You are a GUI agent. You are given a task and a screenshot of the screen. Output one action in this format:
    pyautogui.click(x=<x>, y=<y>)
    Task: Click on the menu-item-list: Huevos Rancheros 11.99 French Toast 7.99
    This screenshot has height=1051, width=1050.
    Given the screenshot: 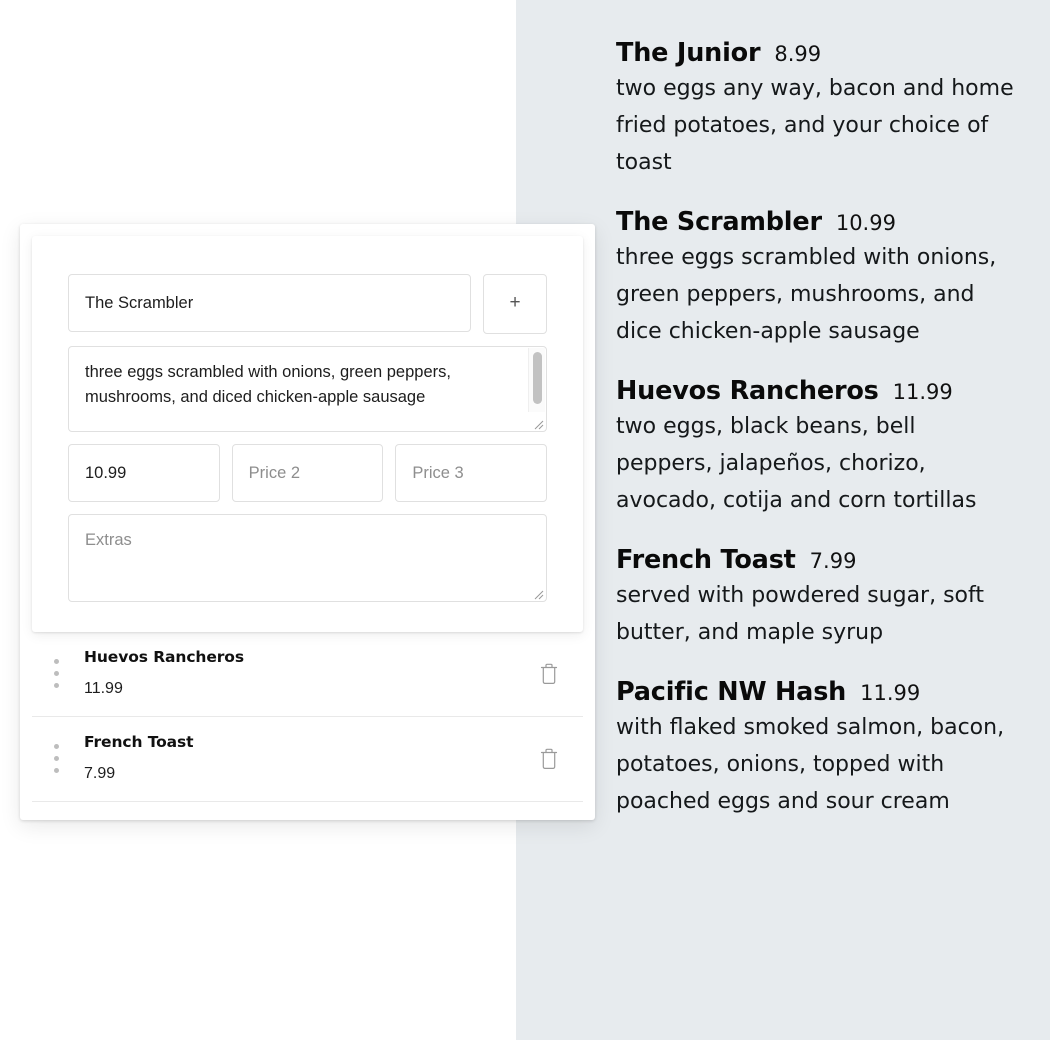 What is the action you would take?
    pyautogui.click(x=307, y=726)
    